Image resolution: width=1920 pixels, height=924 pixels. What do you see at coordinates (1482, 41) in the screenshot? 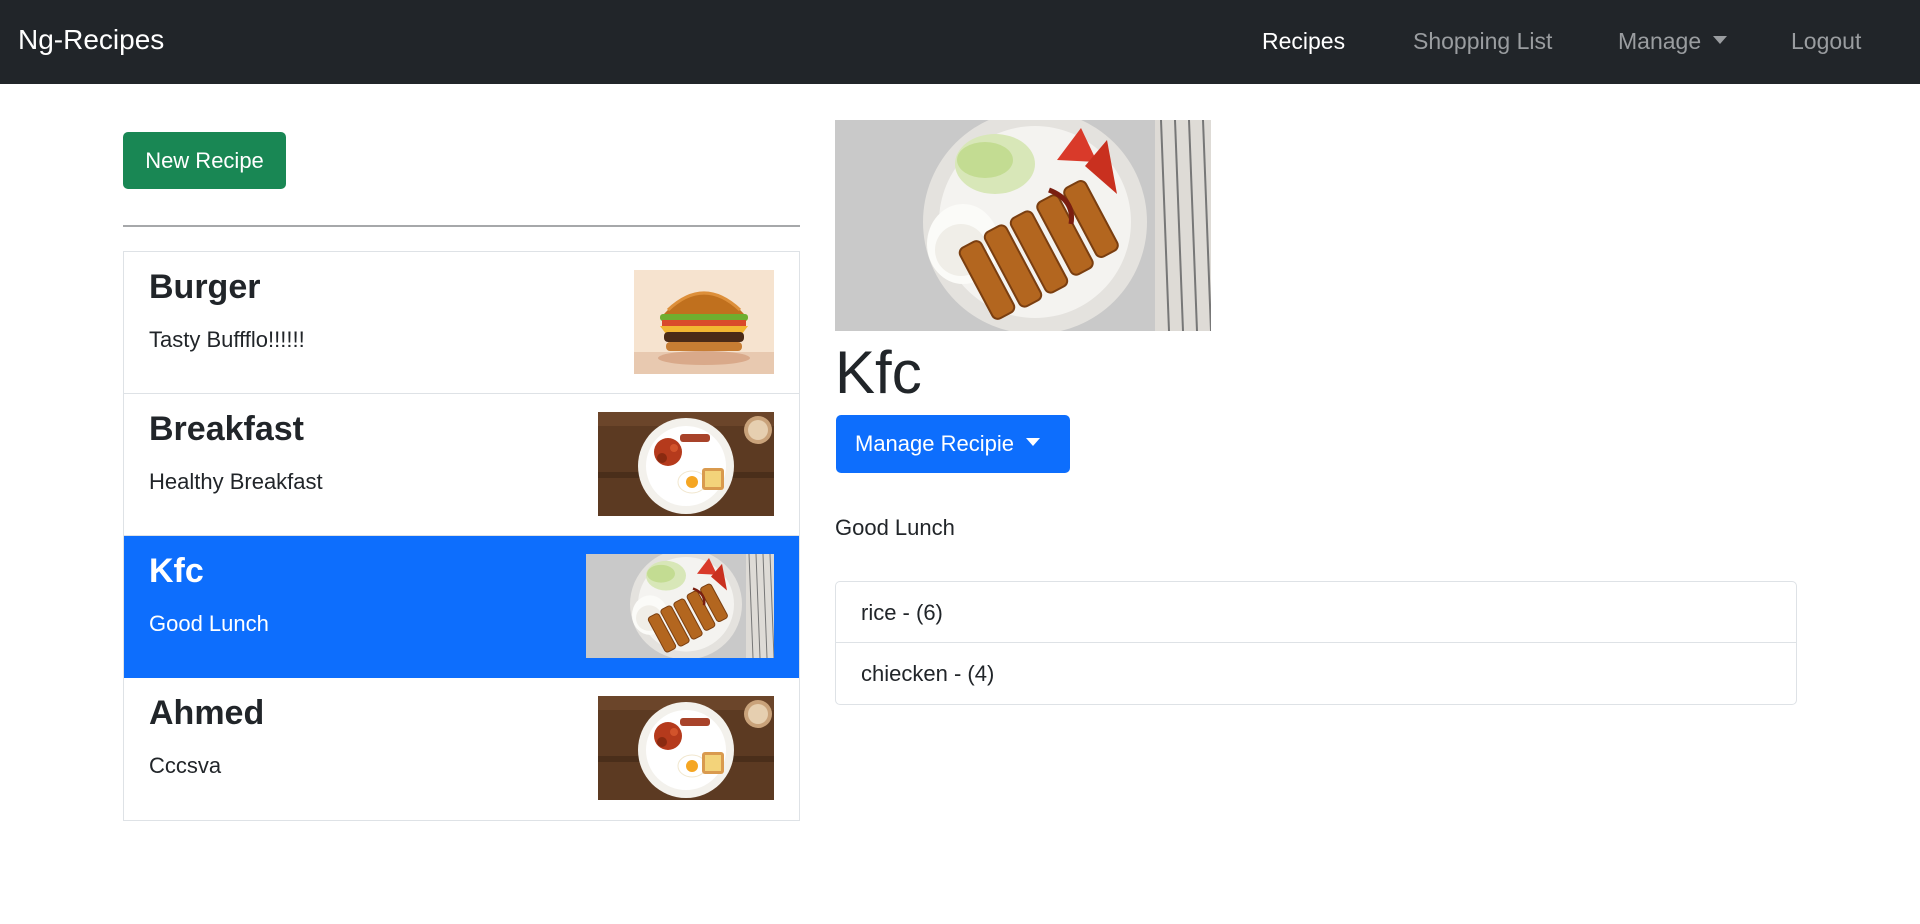
I see `nav-shopping-list: Shopping List` at bounding box center [1482, 41].